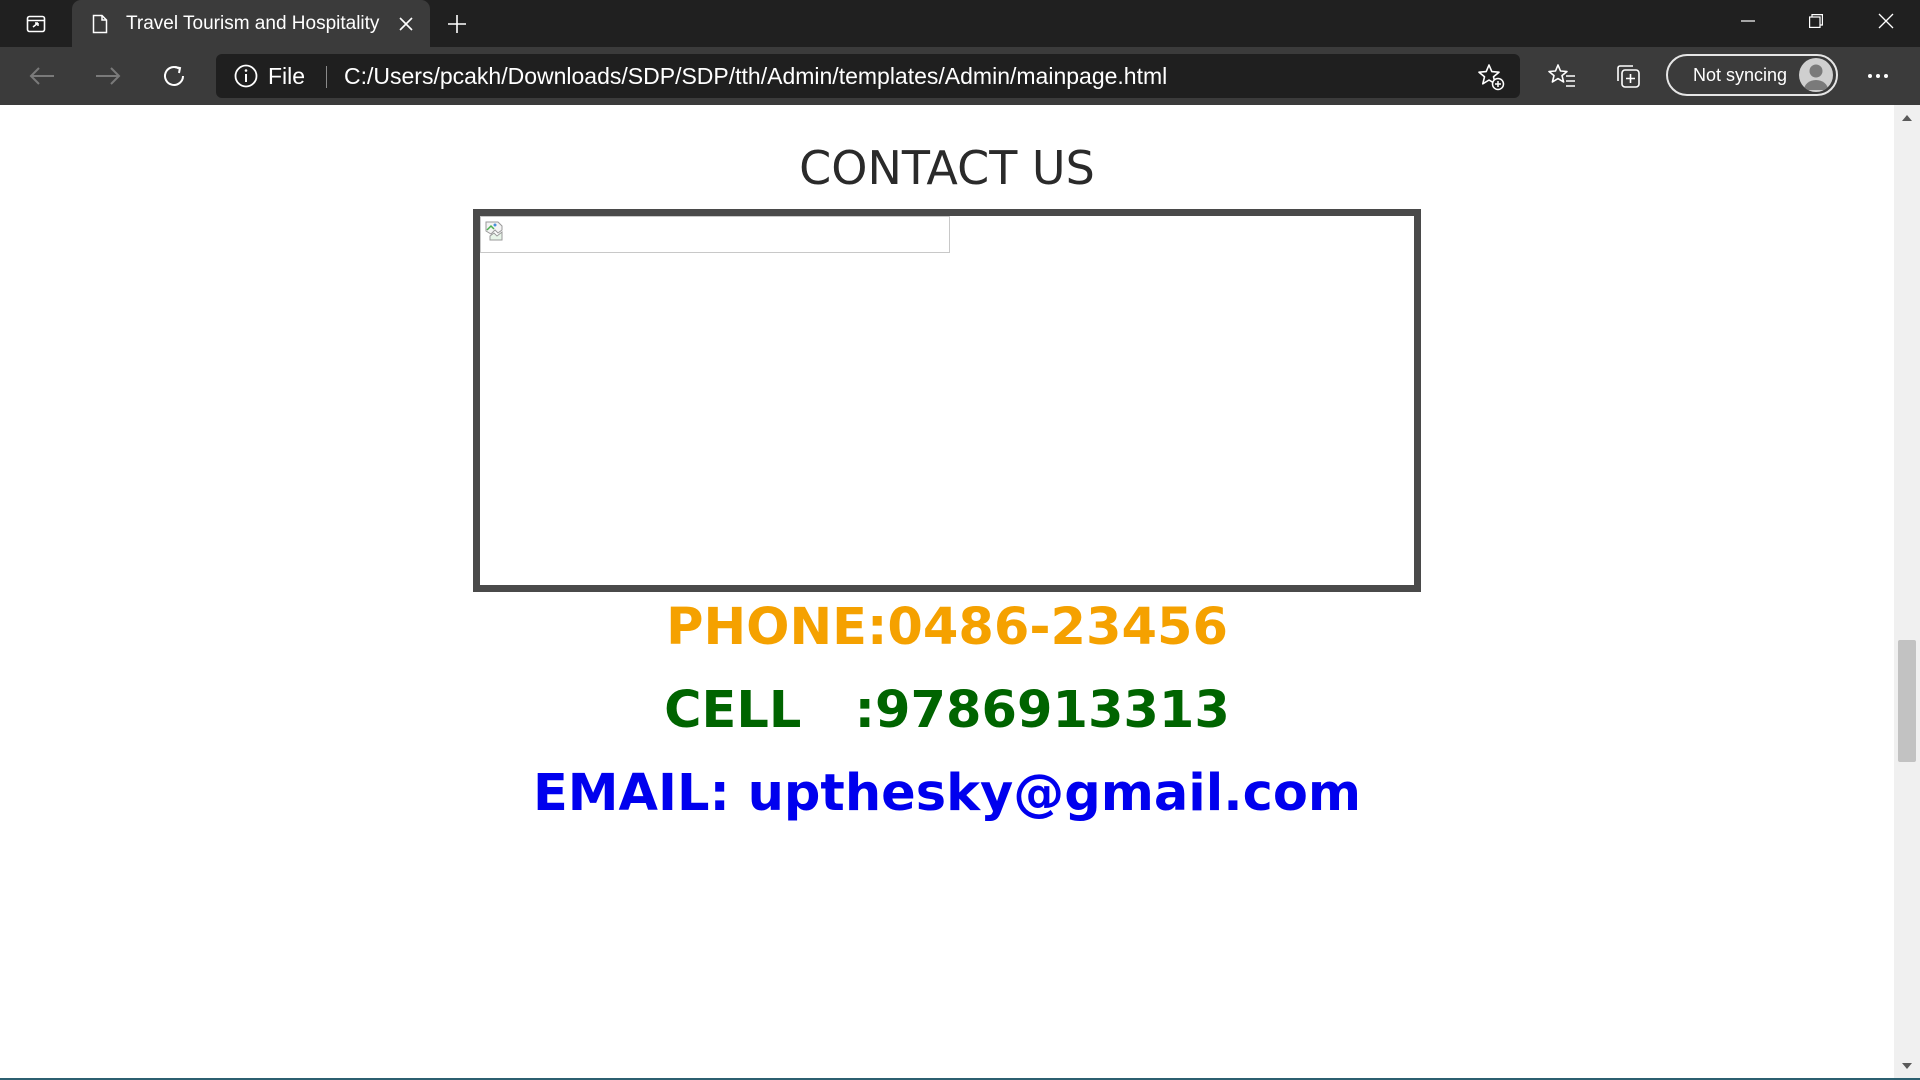 Image resolution: width=1920 pixels, height=1080 pixels. I want to click on collections-icon, so click(1628, 76).